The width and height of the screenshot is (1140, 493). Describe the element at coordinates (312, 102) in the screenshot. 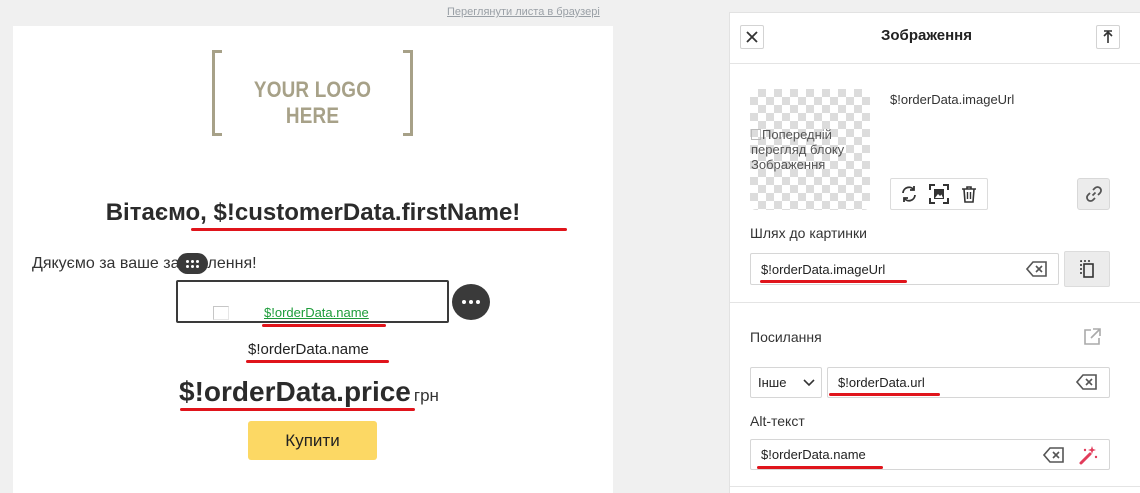

I see `logo-text: YOUR LOGO HERE` at that location.